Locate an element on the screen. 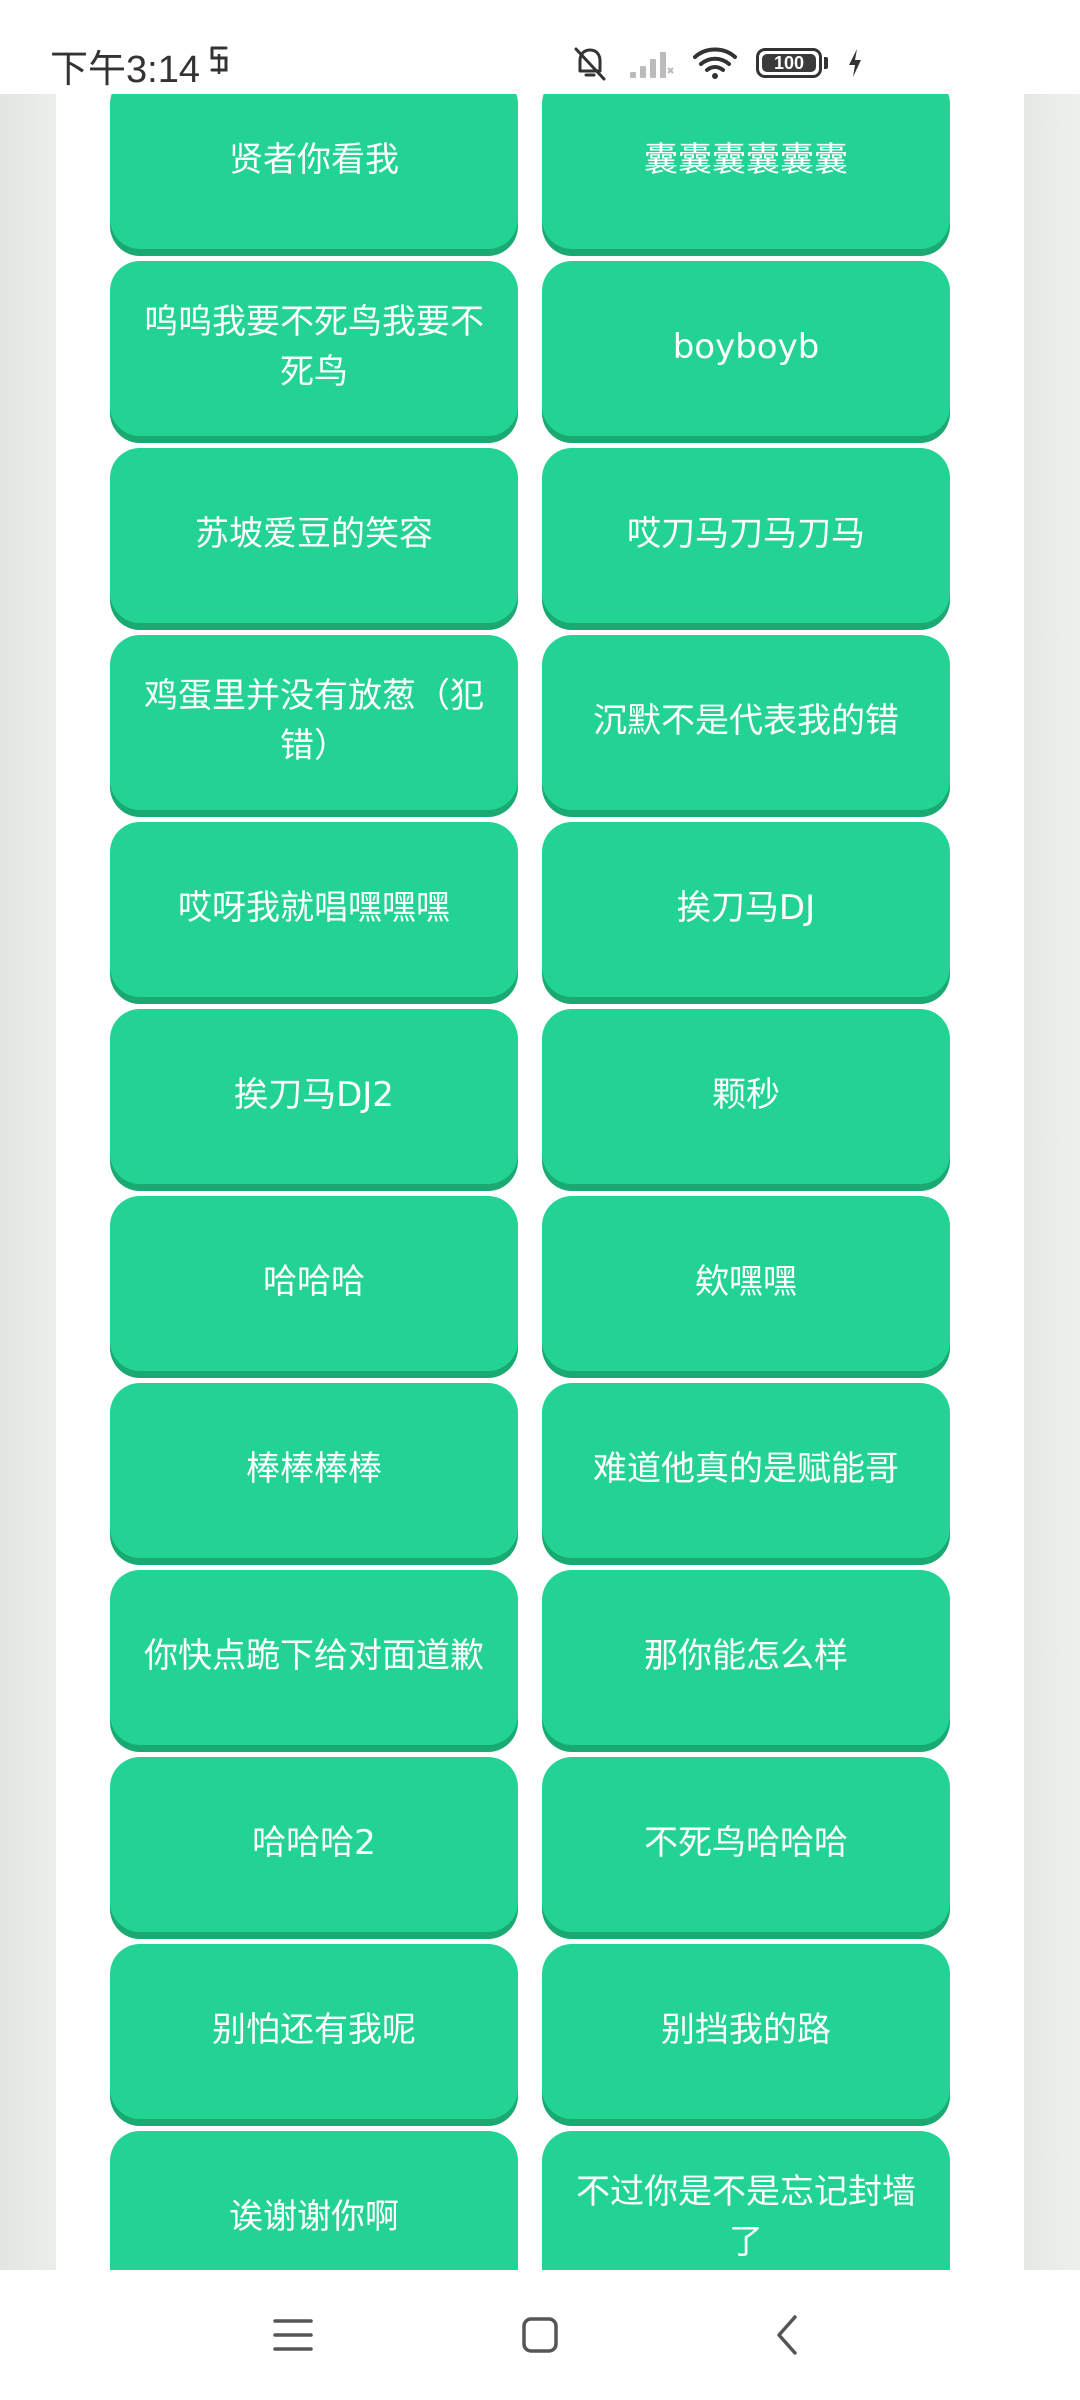 The image size is (1080, 2400). sound-button: 别怕还有我呢 is located at coordinates (314, 2031).